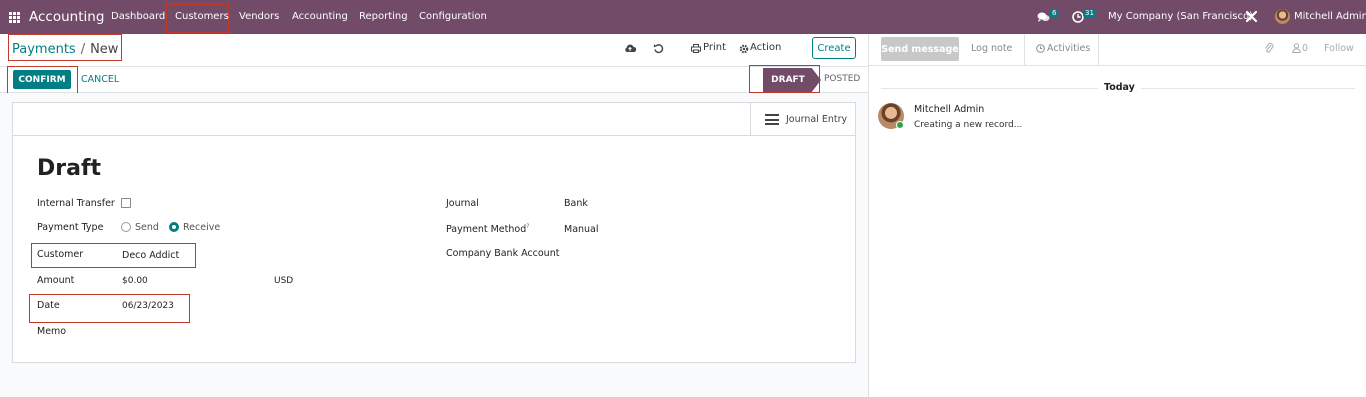  I want to click on internal-transfer-label: Internal Transfer, so click(76, 203).